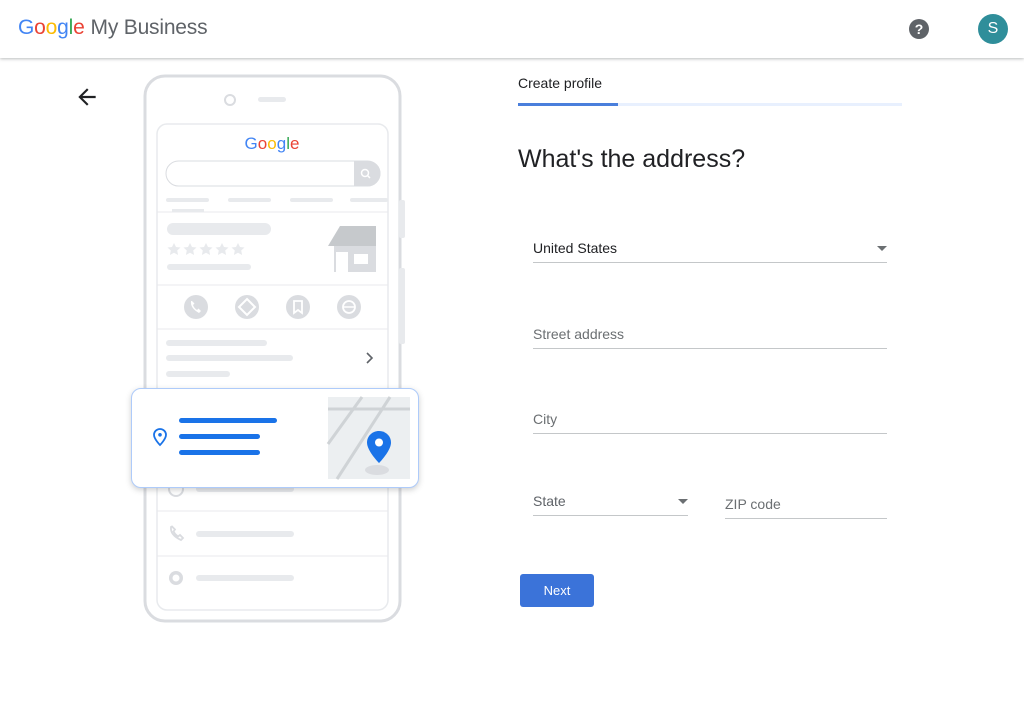 The width and height of the screenshot is (1024, 703). Describe the element at coordinates (149, 27) in the screenshot. I see `product-name: My Business` at that location.